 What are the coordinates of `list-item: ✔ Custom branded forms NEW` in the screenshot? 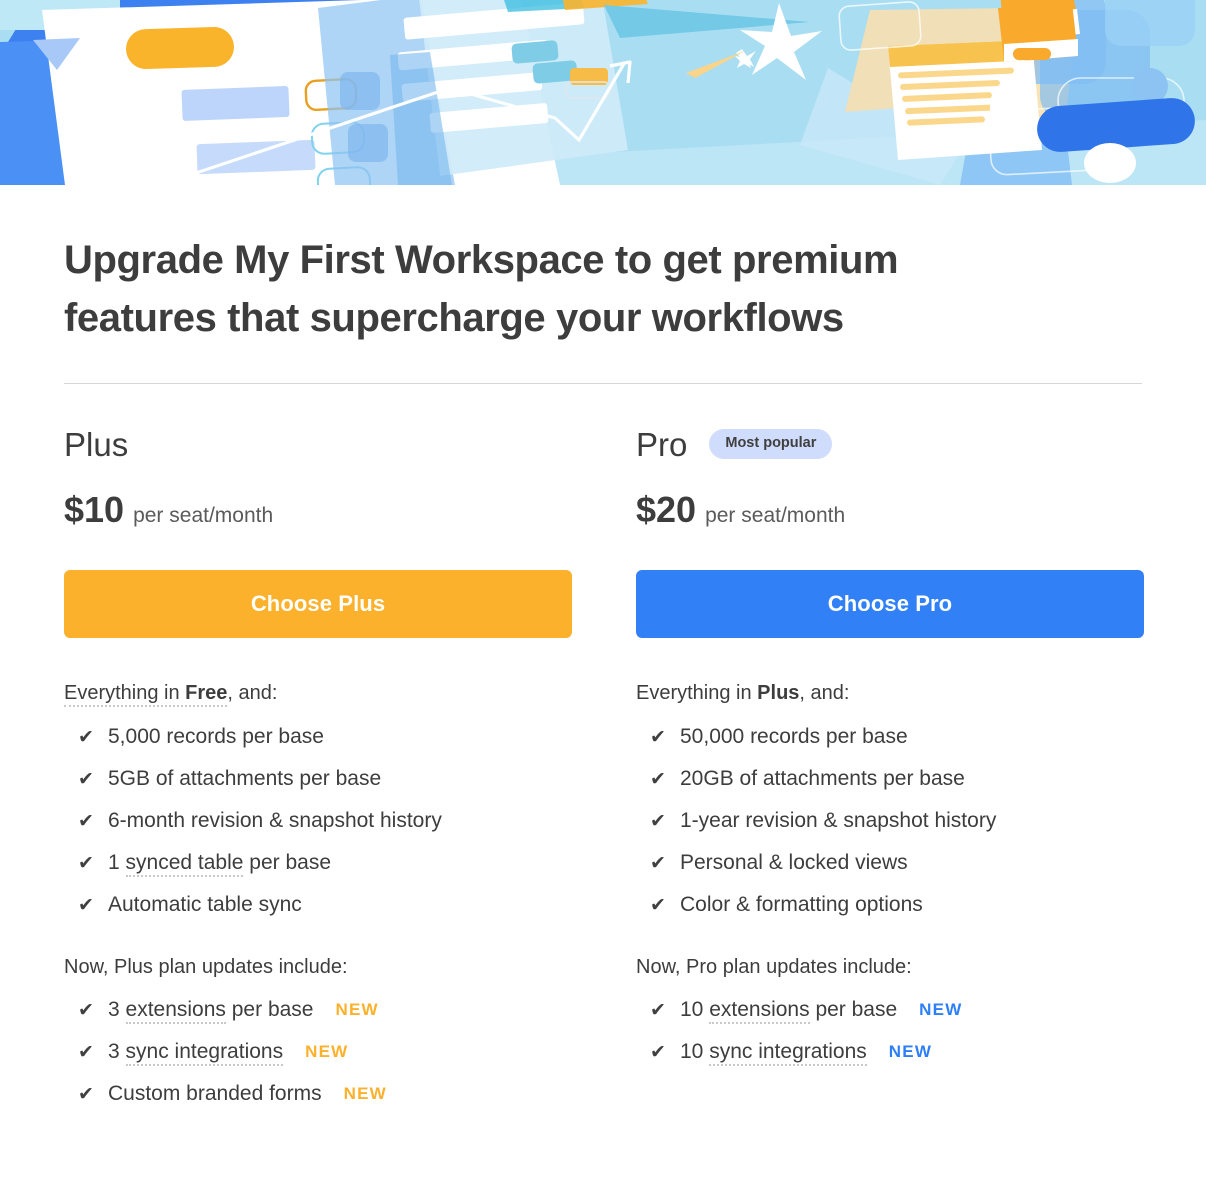 It's located at (318, 1094).